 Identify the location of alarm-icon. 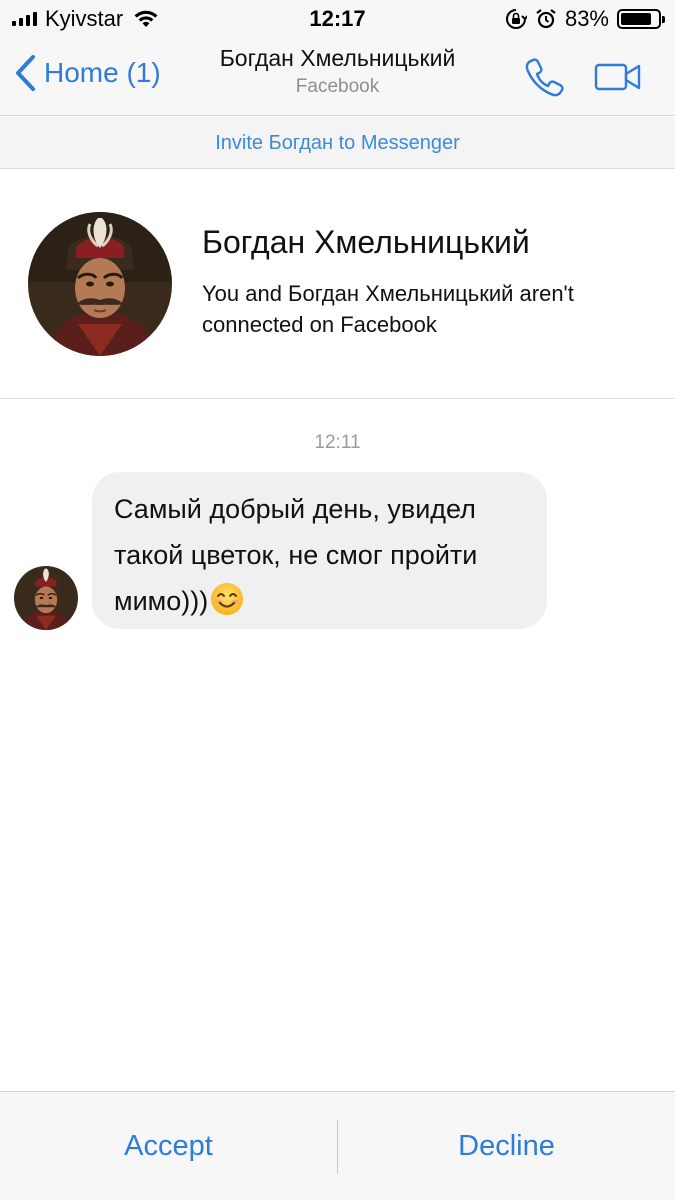
(546, 19).